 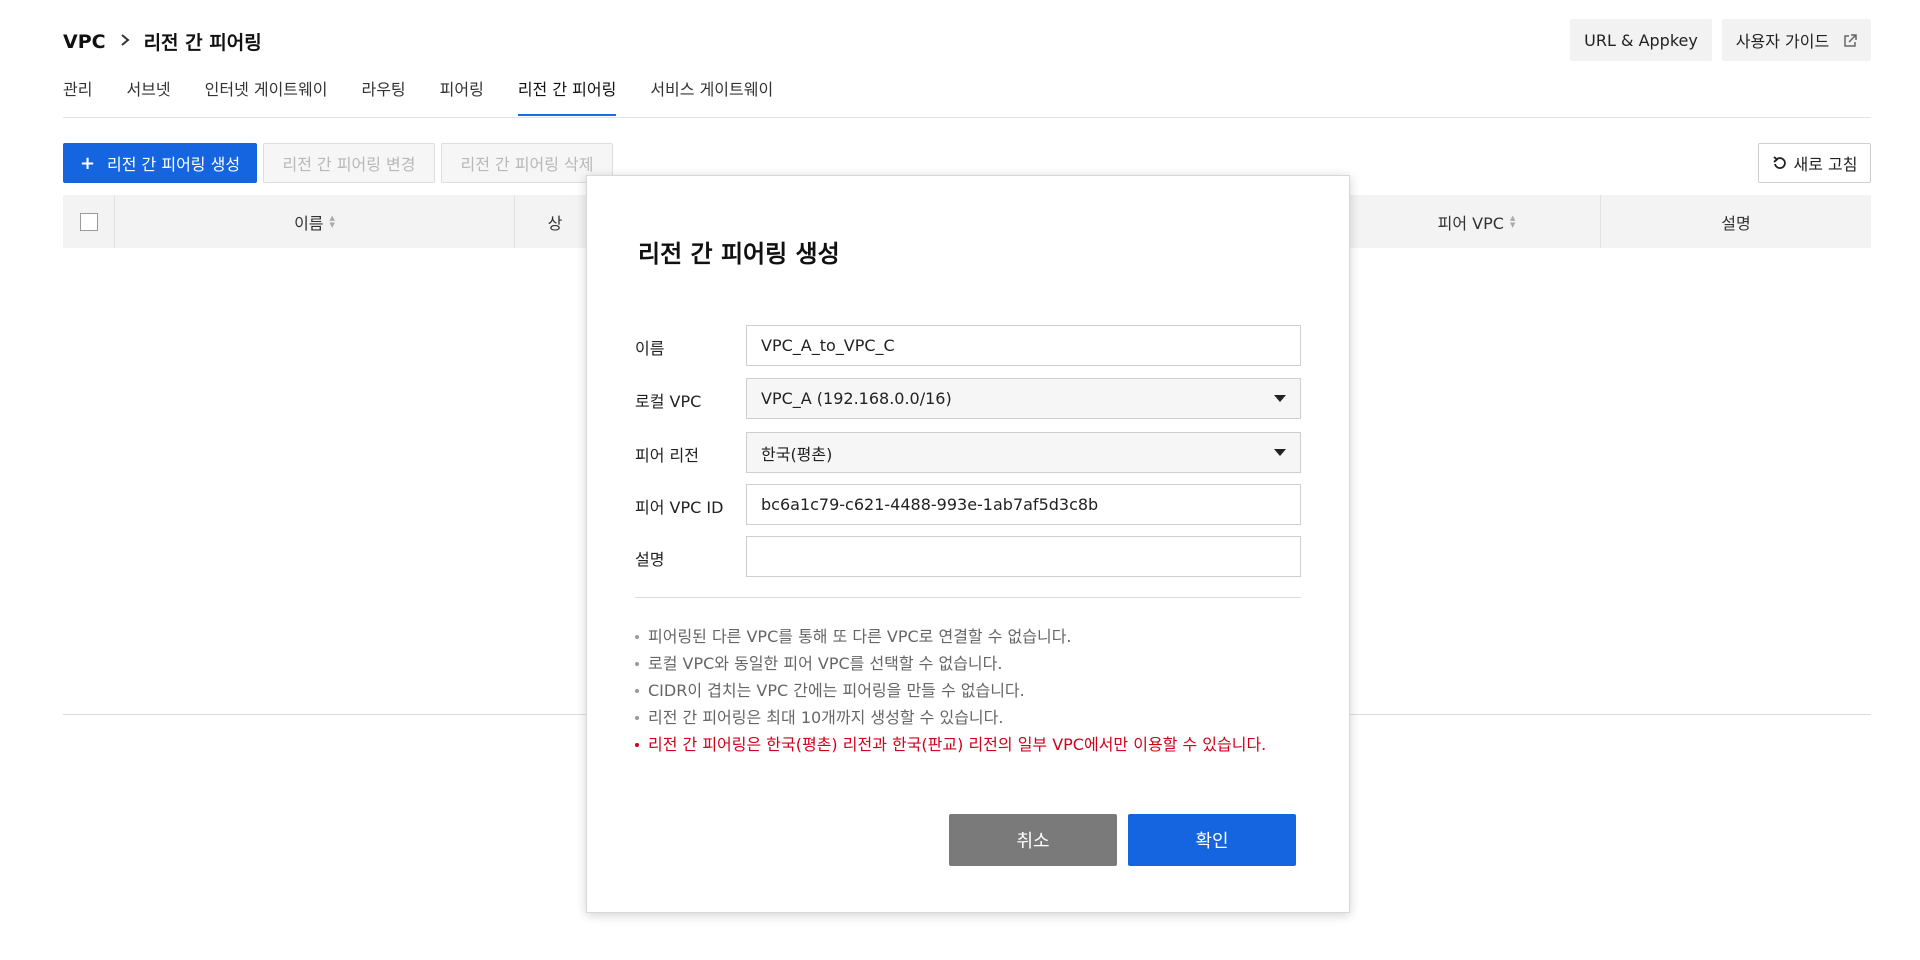 What do you see at coordinates (309, 223) in the screenshot?
I see `column-name-label: 이름` at bounding box center [309, 223].